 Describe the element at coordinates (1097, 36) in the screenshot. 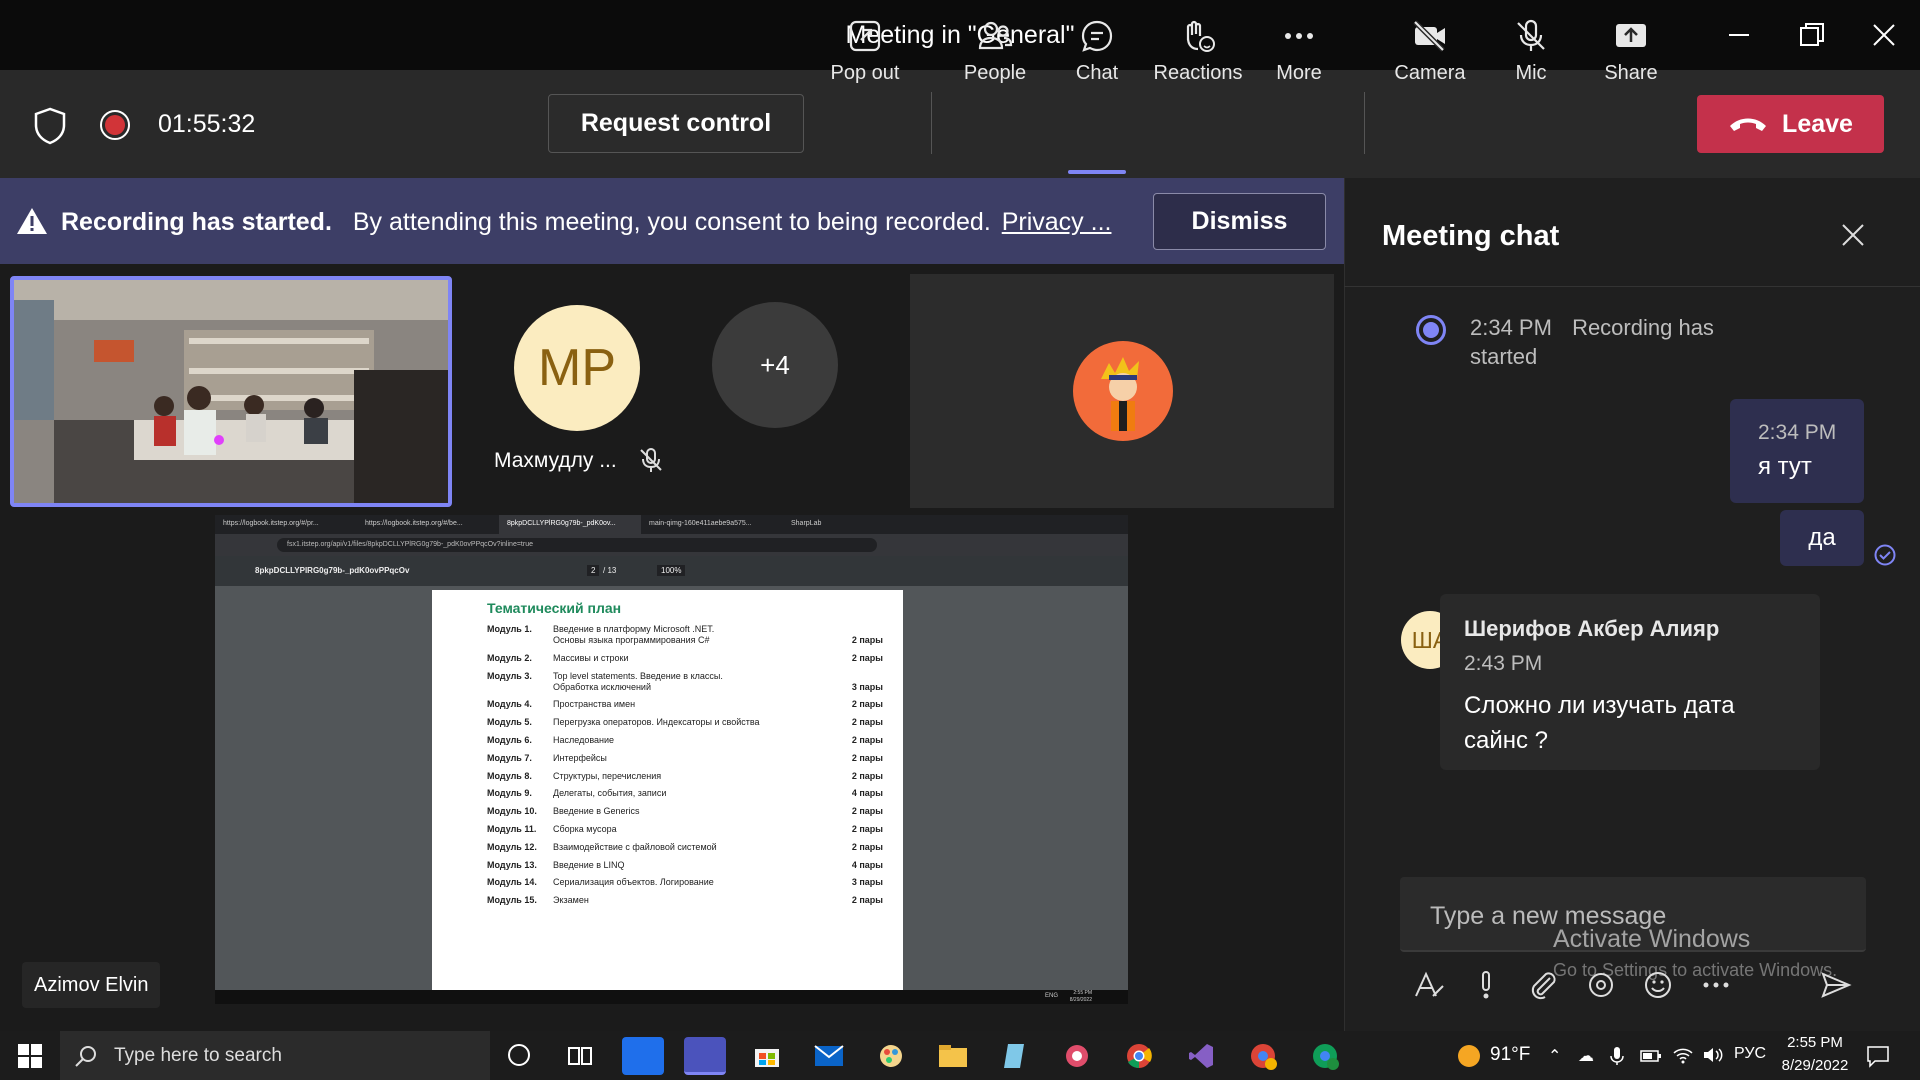

I see `chat-icon` at that location.